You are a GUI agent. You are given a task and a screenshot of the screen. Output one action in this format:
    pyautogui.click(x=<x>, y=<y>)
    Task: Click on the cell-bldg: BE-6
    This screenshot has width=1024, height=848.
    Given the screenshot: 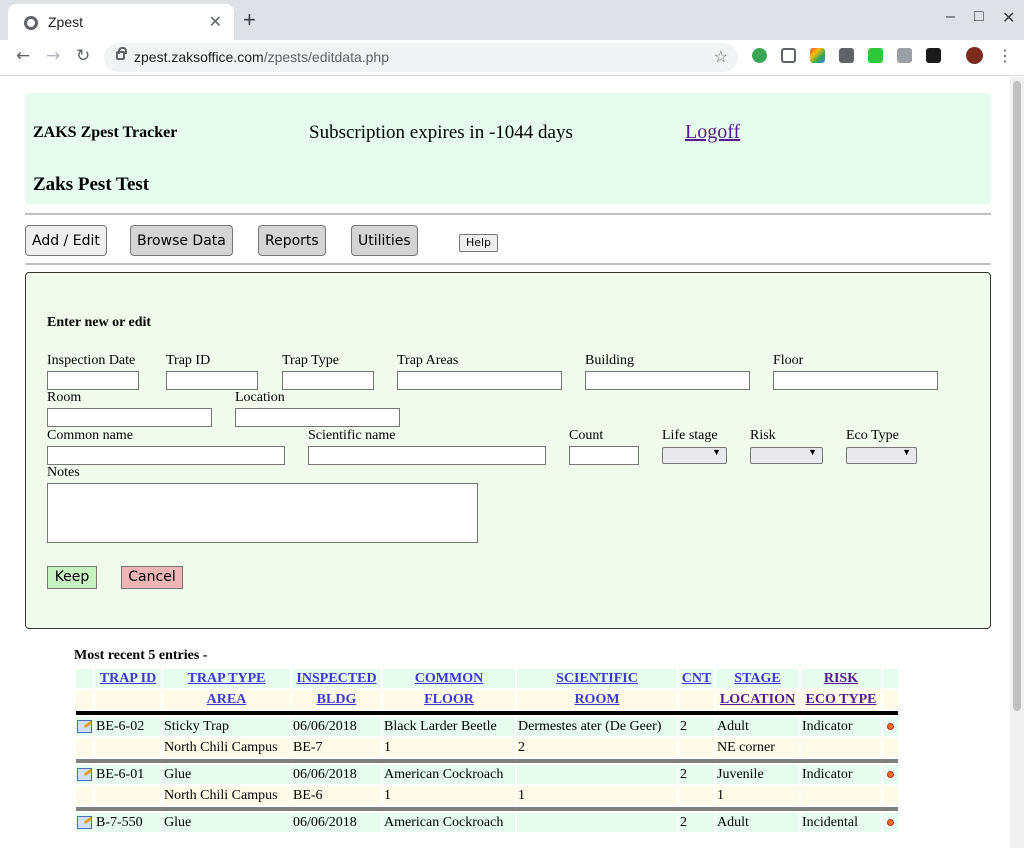 What is the action you would take?
    pyautogui.click(x=336, y=795)
    